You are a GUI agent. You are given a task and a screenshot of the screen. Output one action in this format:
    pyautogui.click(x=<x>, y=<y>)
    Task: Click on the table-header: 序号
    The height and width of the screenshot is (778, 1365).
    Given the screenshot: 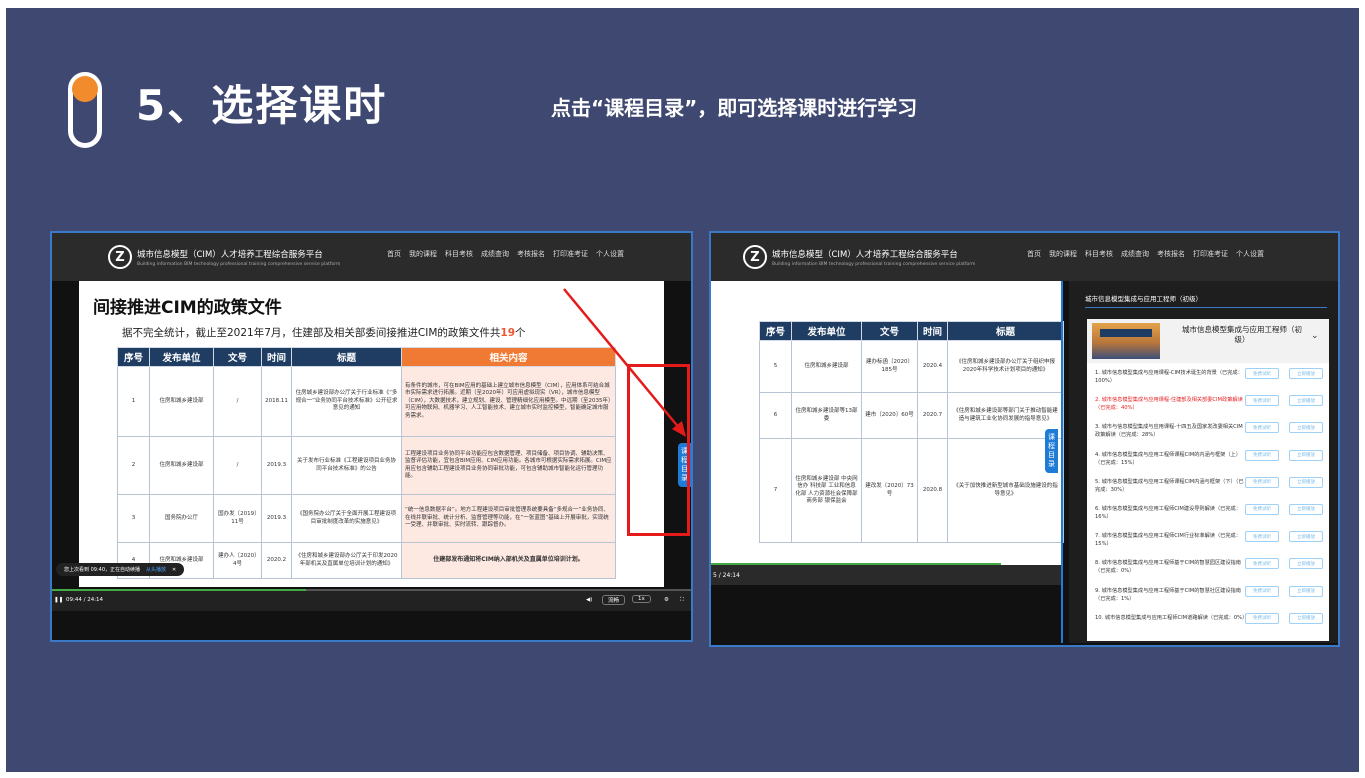 What is the action you would take?
    pyautogui.click(x=775, y=331)
    